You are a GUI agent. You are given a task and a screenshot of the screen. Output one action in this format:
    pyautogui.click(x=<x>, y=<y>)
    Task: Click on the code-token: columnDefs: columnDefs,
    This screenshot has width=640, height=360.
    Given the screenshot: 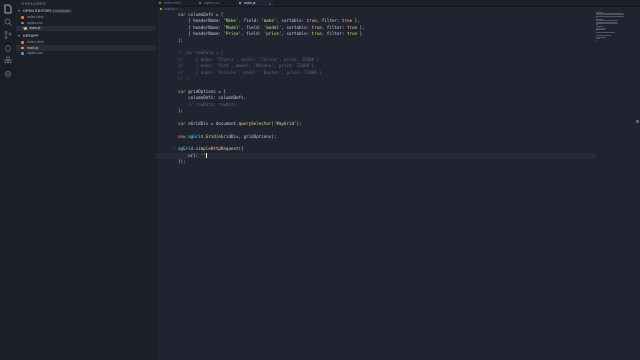 What is the action you would take?
    pyautogui.click(x=212, y=98)
    